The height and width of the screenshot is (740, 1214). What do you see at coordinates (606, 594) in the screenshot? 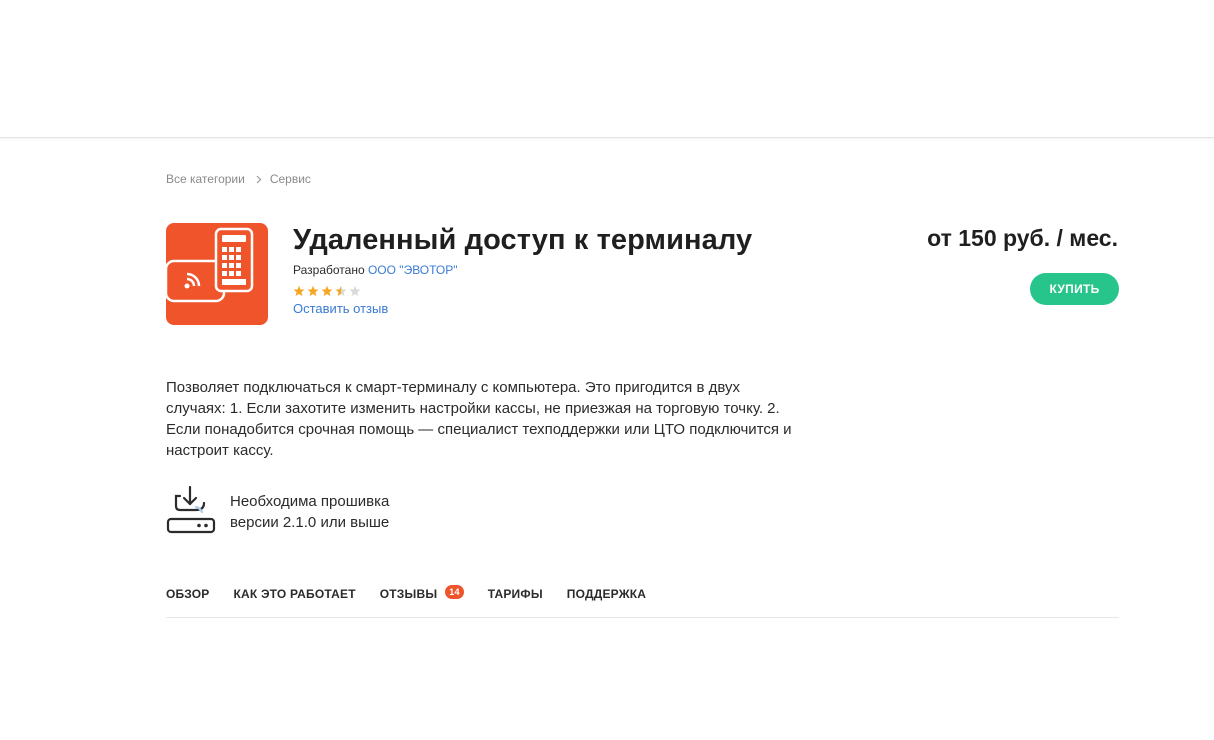
I see `tab-label: ПОДДЕРЖКА` at bounding box center [606, 594].